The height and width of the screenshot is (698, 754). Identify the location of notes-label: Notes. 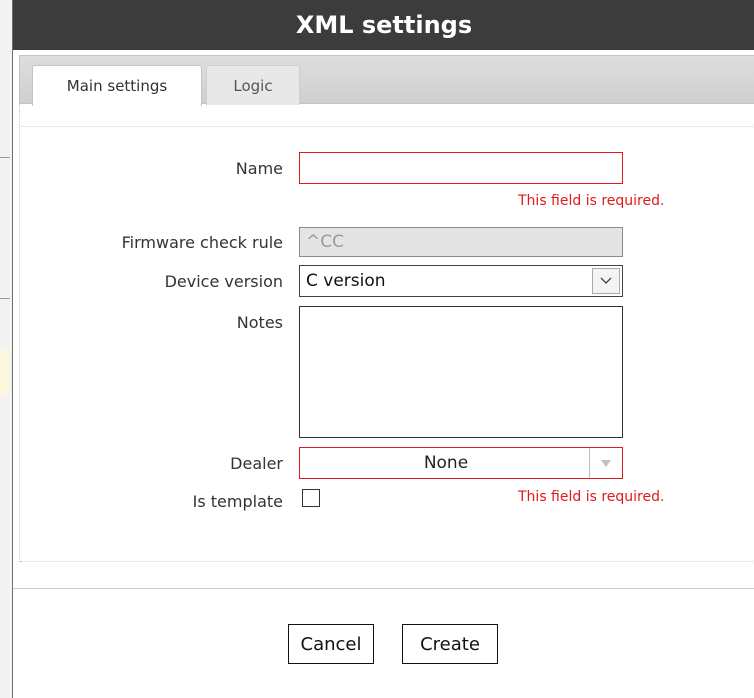
(259, 322).